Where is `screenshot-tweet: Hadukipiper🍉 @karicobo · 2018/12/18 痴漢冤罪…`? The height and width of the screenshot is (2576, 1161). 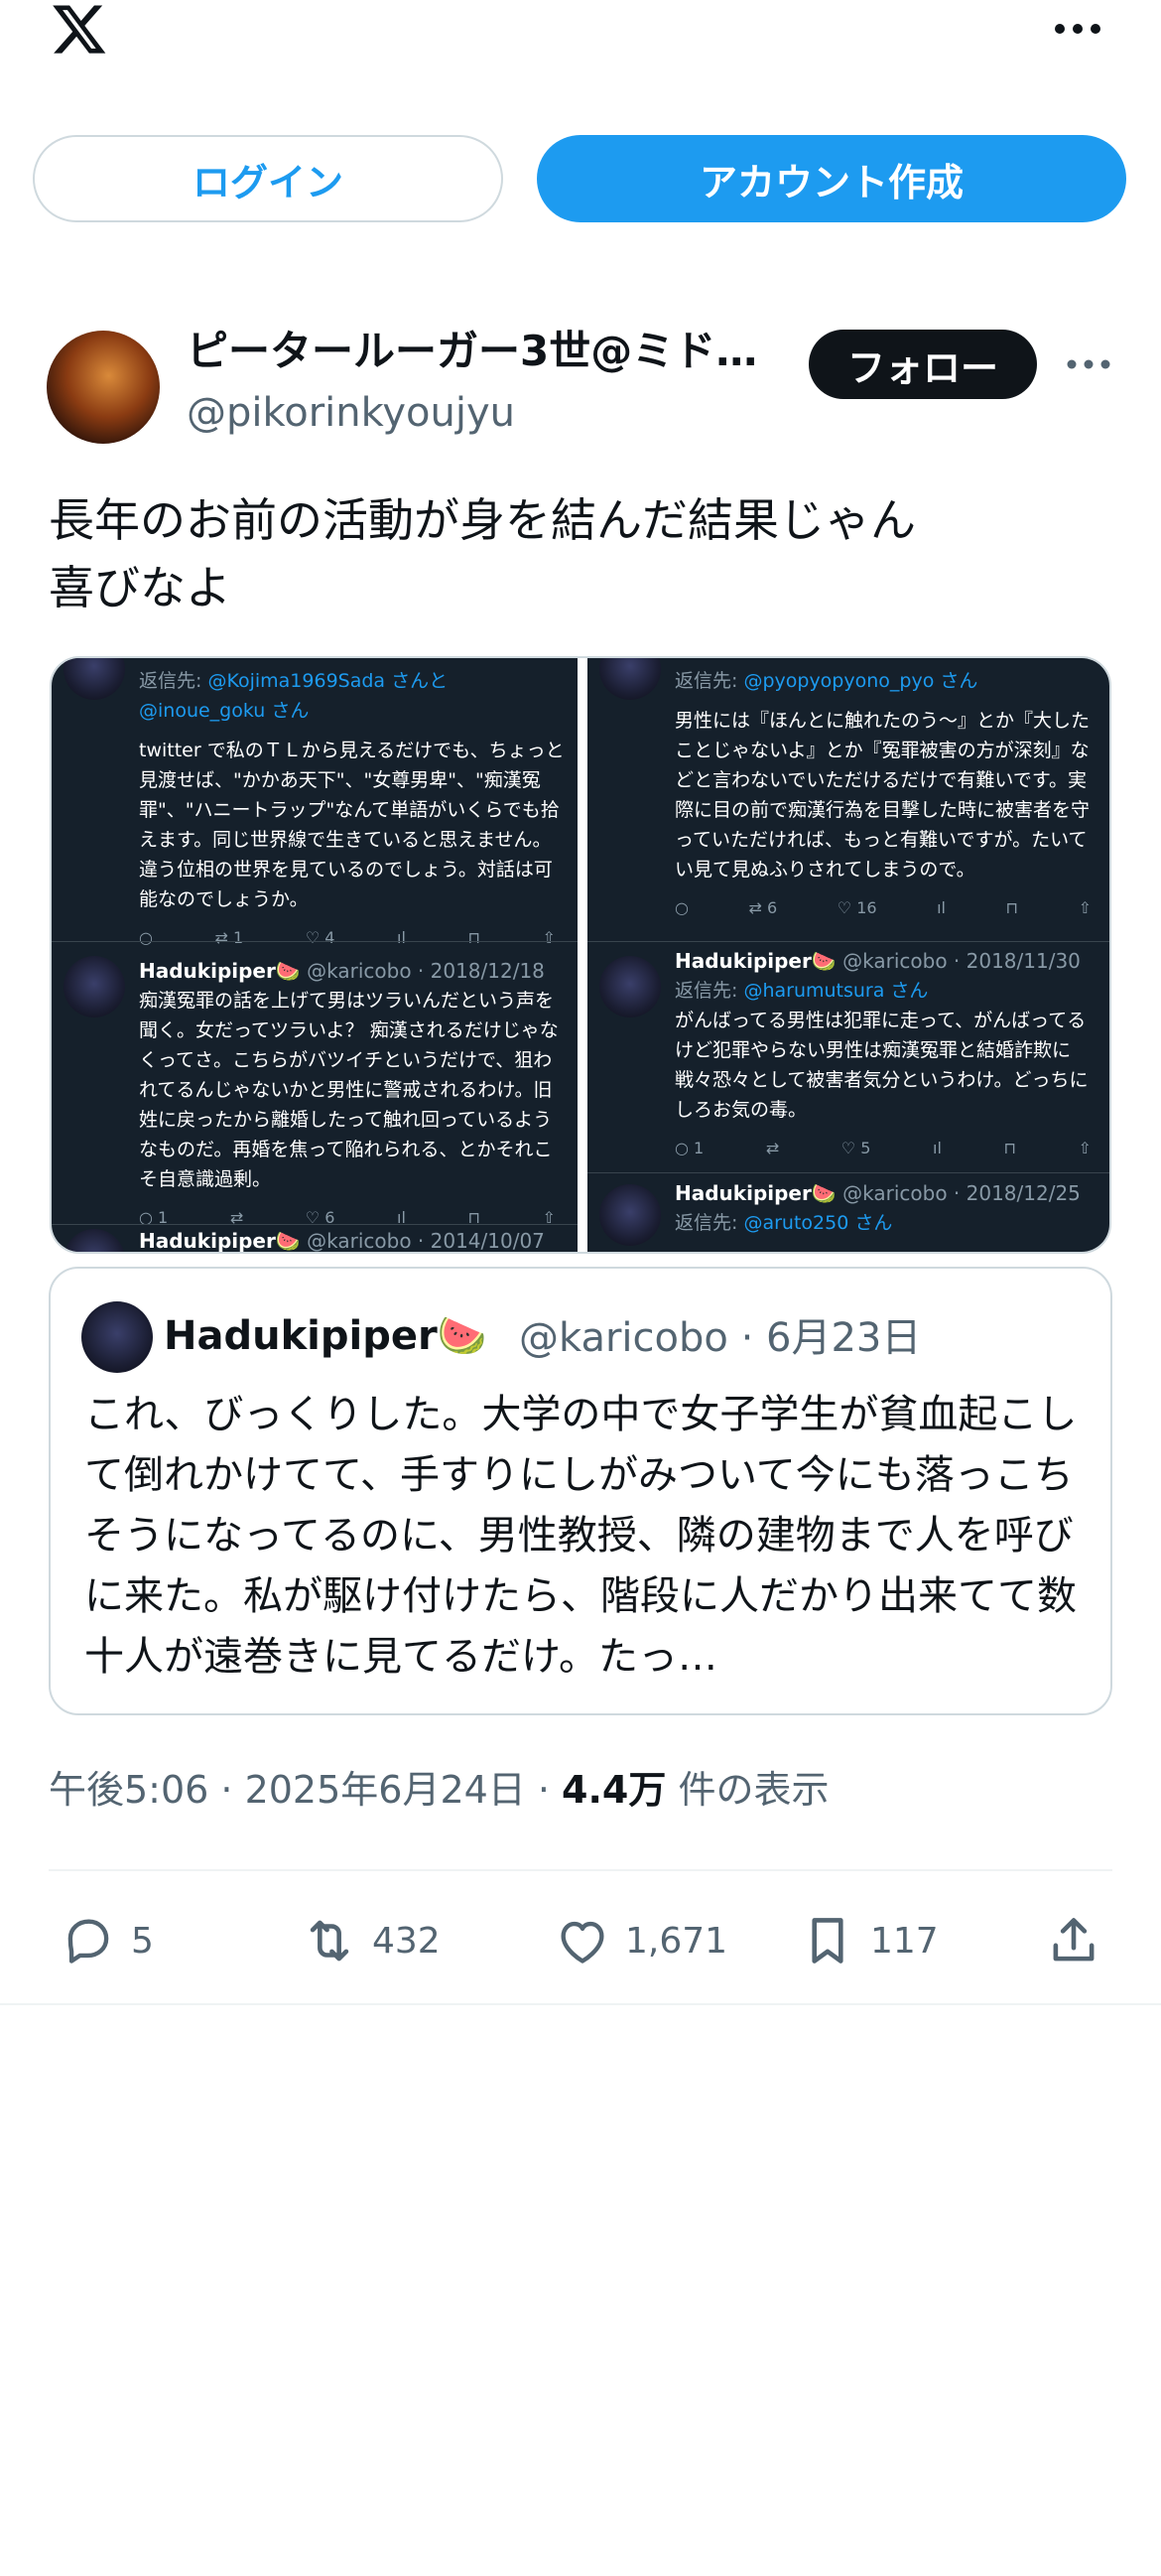 screenshot-tweet: Hadukipiper🍉 @karicobo · 2018/12/18 痴漢冤罪… is located at coordinates (315, 1094).